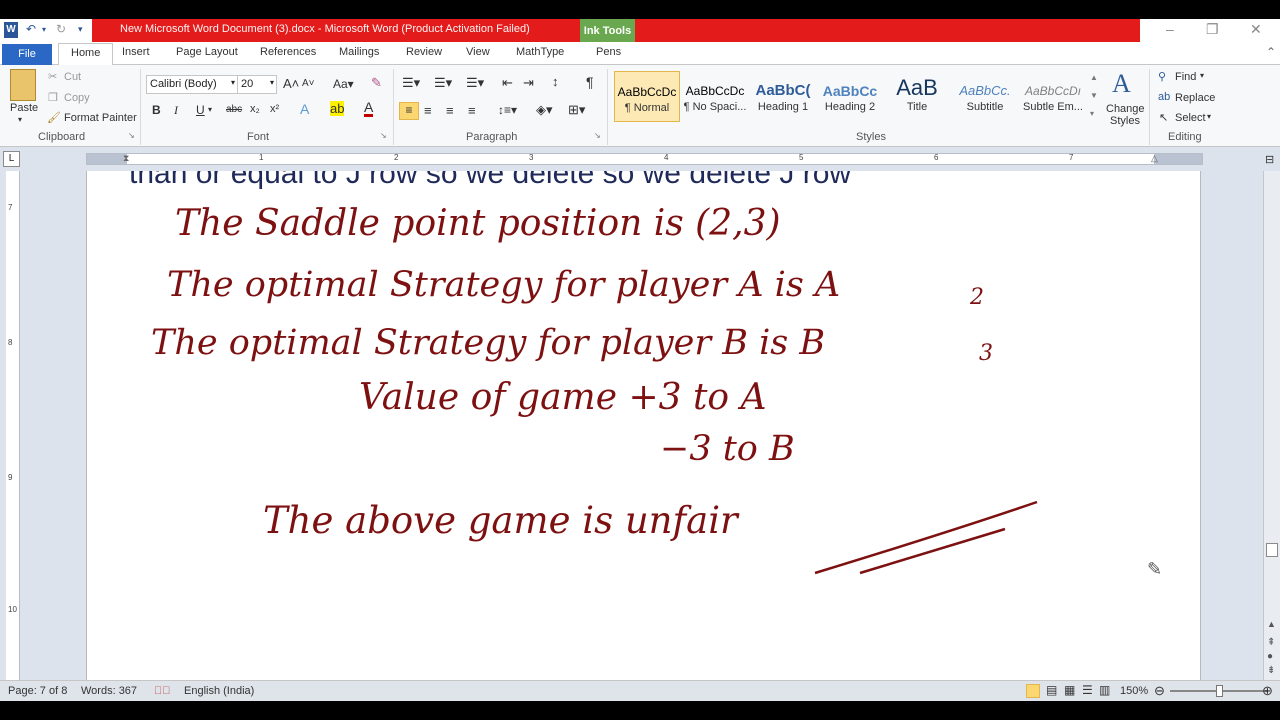 This screenshot has height=720, width=1280. What do you see at coordinates (13, 425) in the screenshot?
I see `vertical-ruler: 7 8 9 10` at bounding box center [13, 425].